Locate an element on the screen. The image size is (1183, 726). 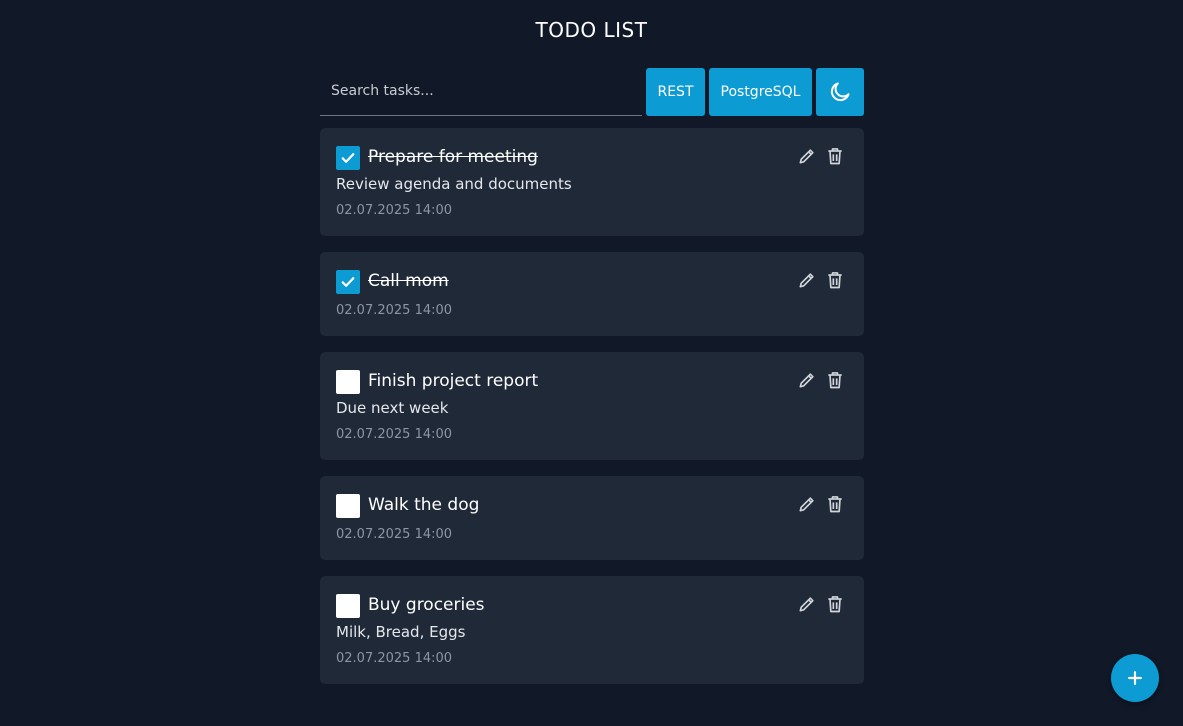
todo-item: Call mom 02.07.2025 14:00 is located at coordinates (592, 294).